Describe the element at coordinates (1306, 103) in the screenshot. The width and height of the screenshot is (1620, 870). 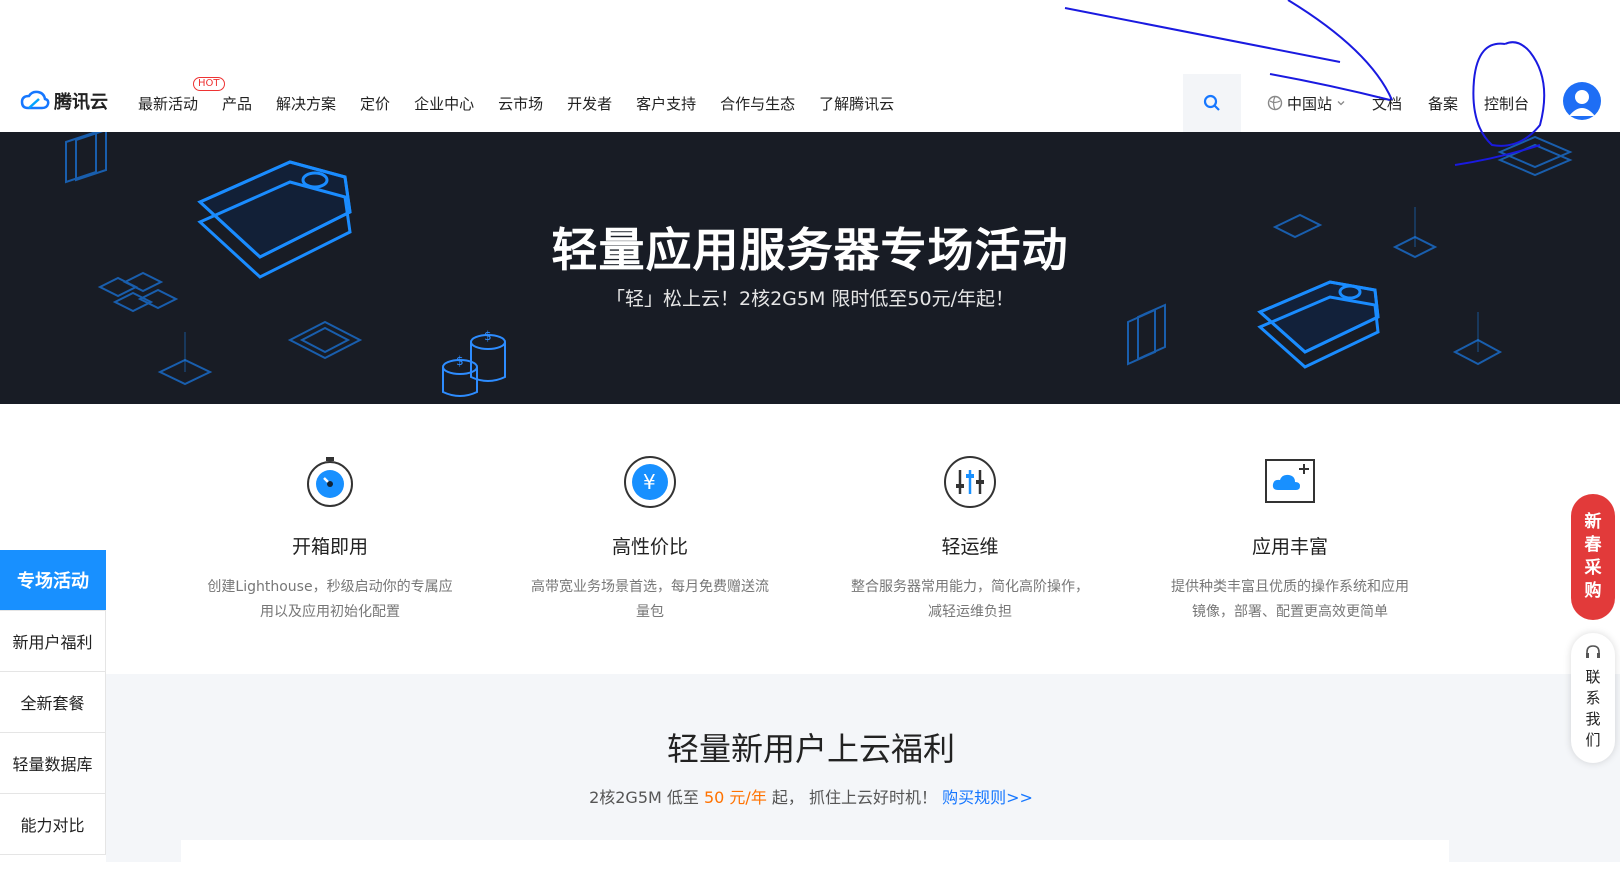
I see `region-selector: 中国站` at that location.